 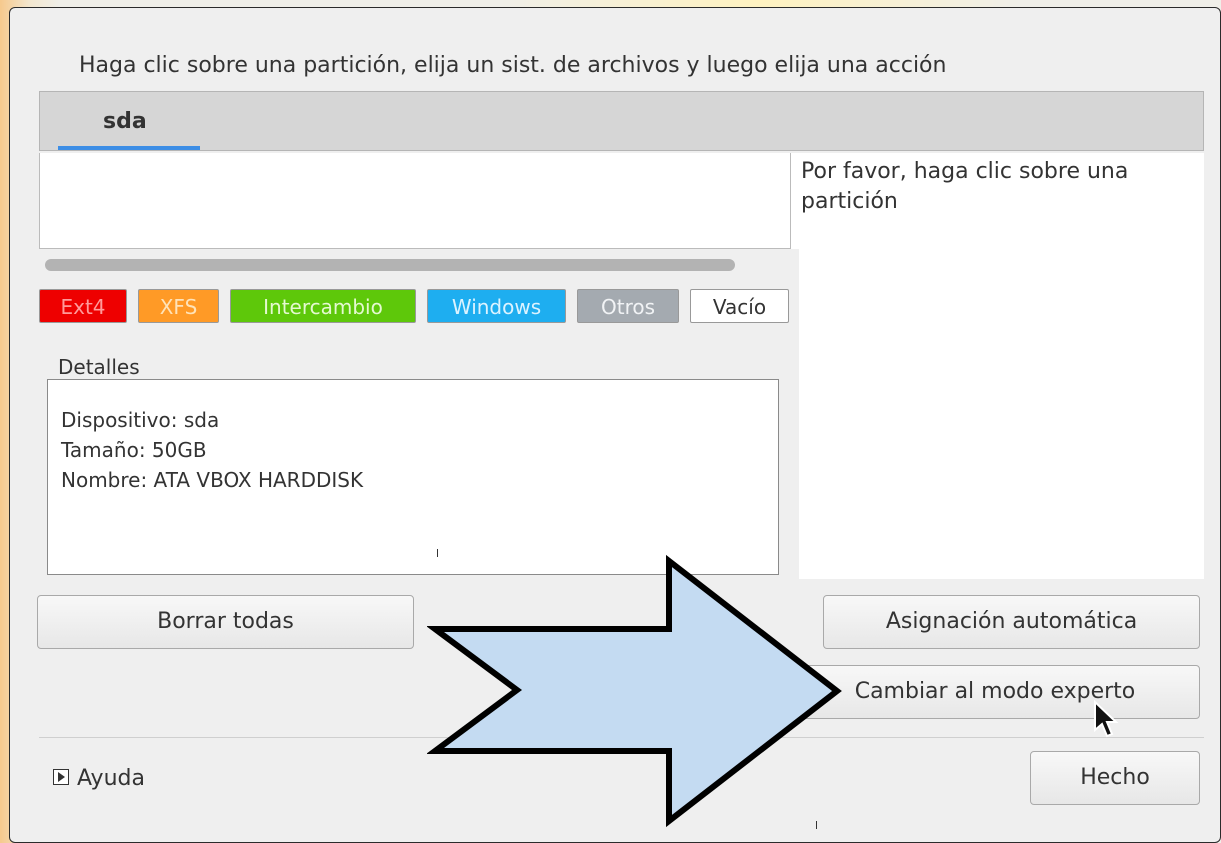 I want to click on details-device: Dispositivo: sda, so click(x=140, y=420).